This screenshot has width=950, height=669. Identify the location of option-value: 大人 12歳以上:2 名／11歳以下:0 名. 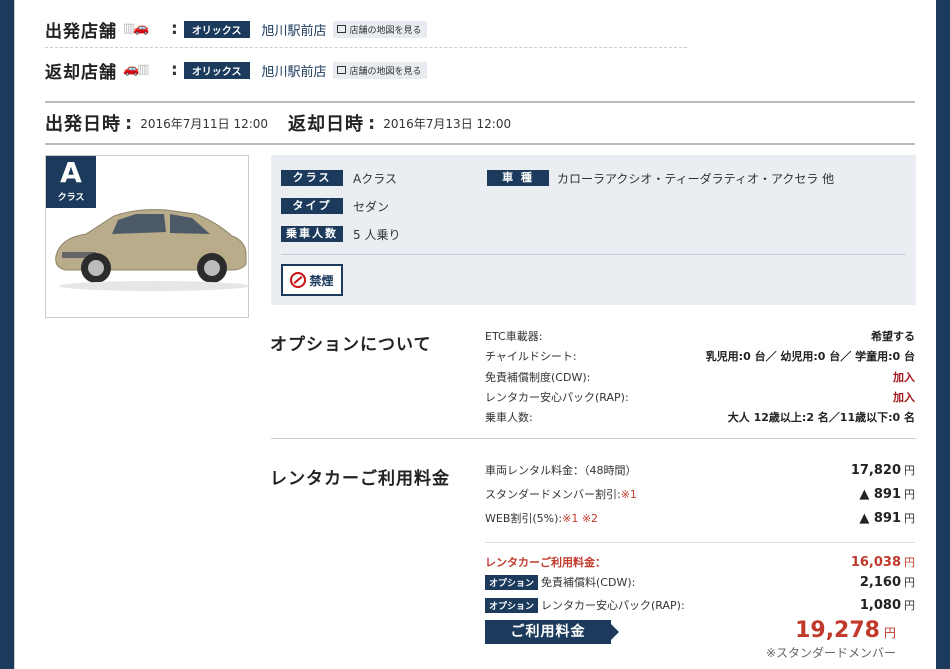
(821, 417).